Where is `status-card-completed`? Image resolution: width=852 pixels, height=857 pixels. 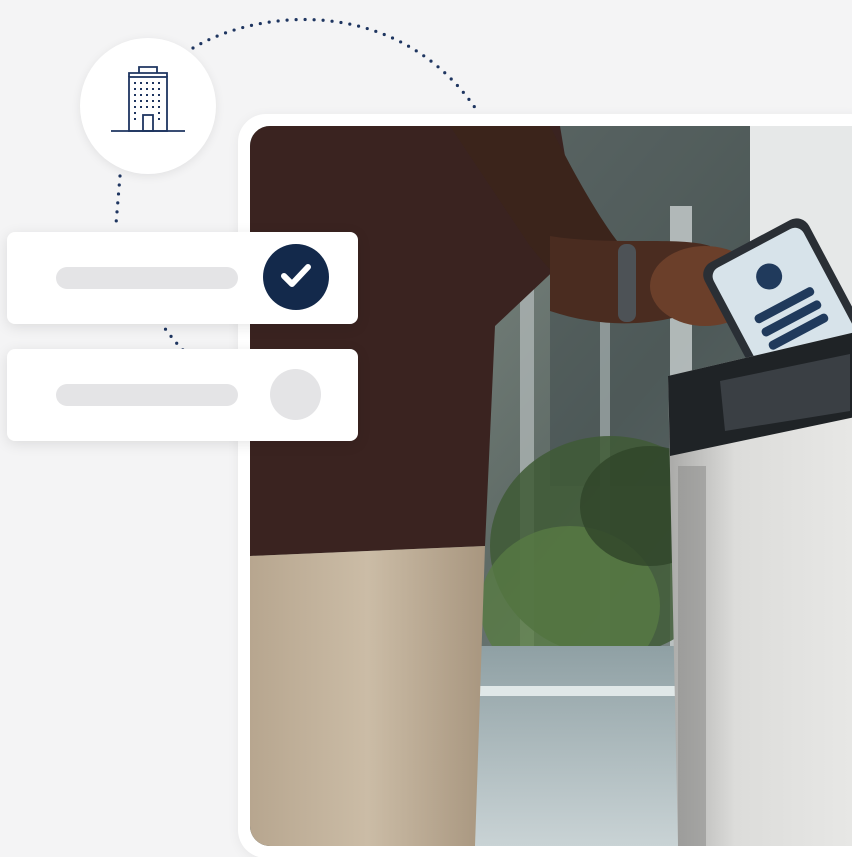
status-card-completed is located at coordinates (182, 278).